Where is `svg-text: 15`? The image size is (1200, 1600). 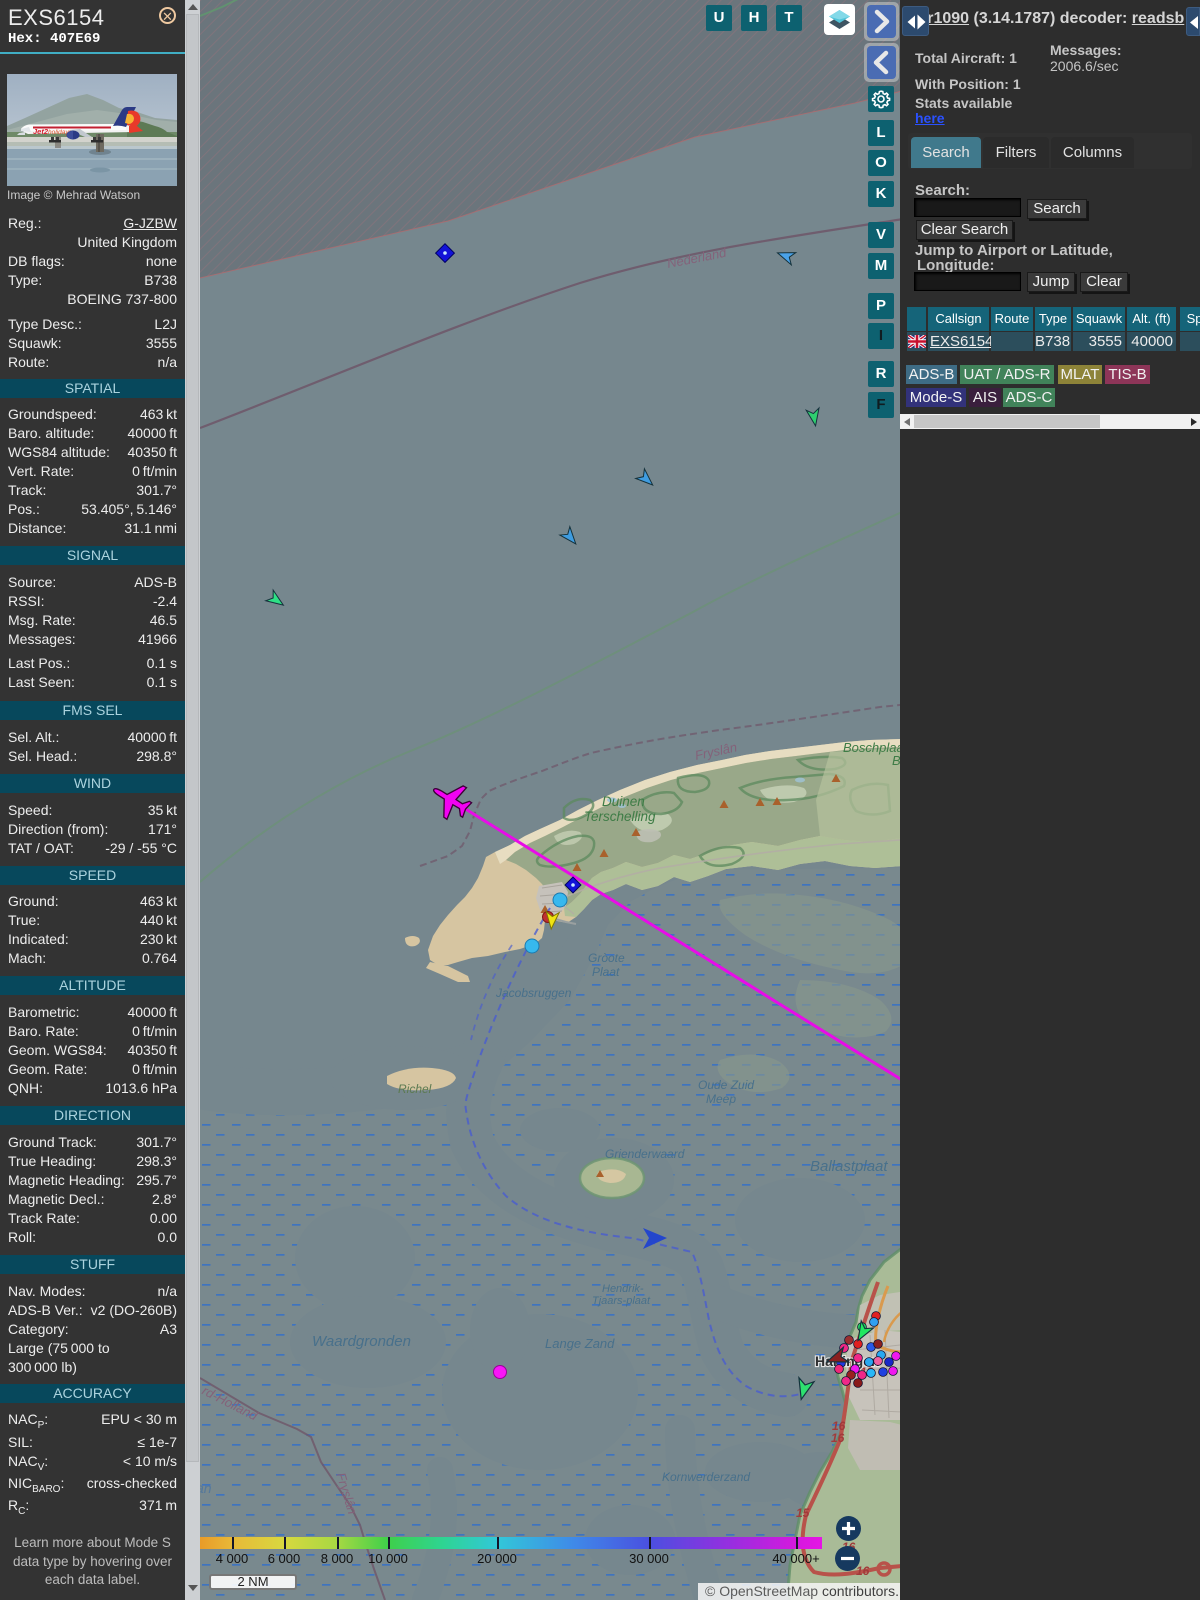 svg-text: 15 is located at coordinates (803, 1513).